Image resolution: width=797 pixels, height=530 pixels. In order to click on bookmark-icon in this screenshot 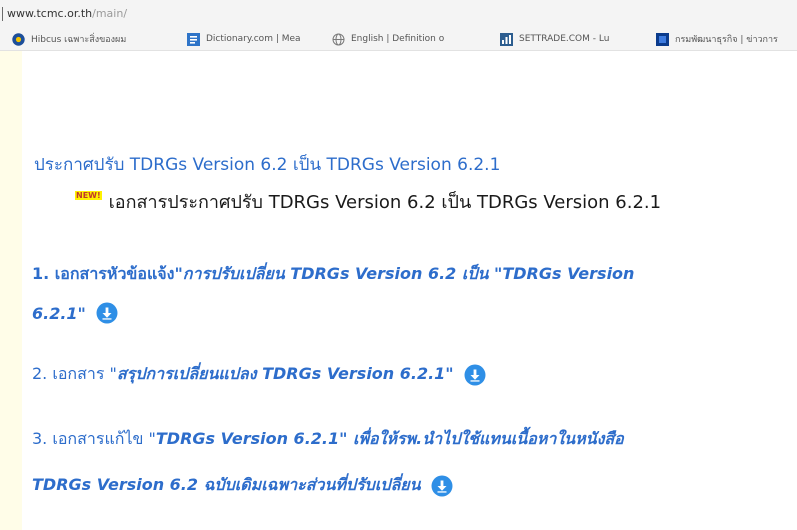, I will do `click(662, 39)`.